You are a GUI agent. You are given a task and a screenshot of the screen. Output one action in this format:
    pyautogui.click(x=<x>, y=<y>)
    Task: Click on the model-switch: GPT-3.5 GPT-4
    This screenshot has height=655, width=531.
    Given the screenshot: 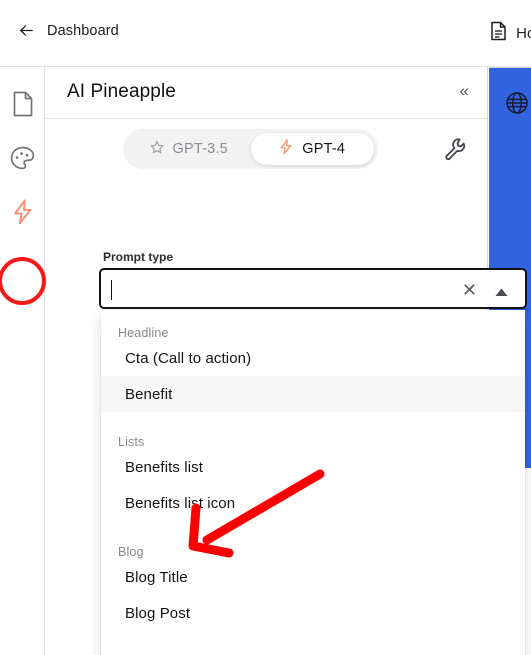 What is the action you would take?
    pyautogui.click(x=250, y=149)
    